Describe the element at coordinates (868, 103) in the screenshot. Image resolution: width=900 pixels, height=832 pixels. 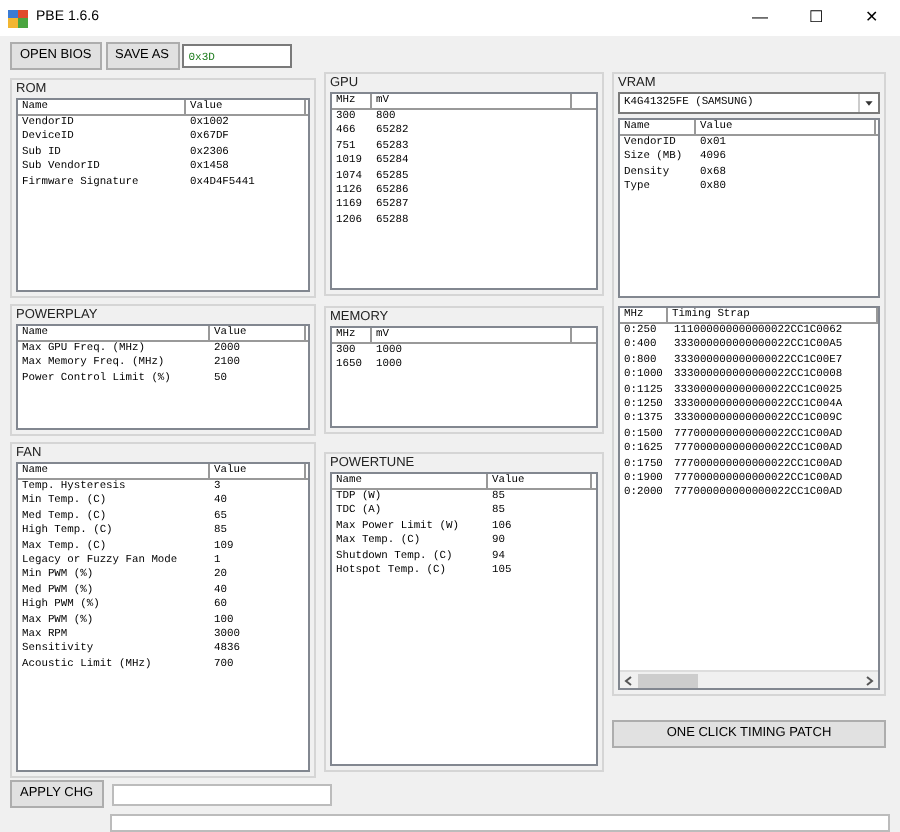
I see `dropdown-arrow-icon` at that location.